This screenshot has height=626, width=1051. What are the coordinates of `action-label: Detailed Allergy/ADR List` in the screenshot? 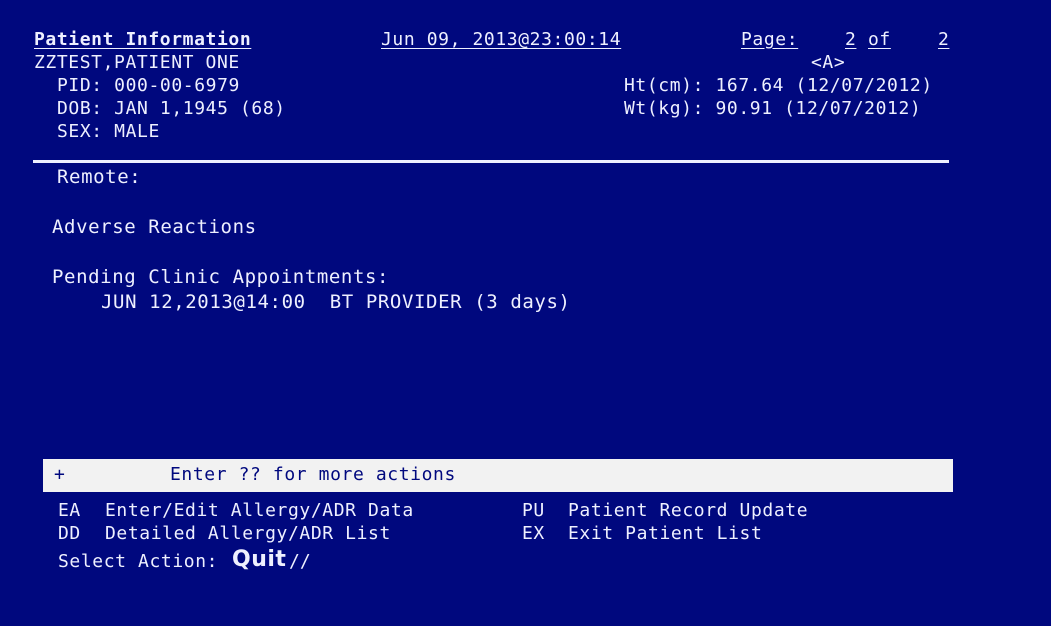 It's located at (248, 533).